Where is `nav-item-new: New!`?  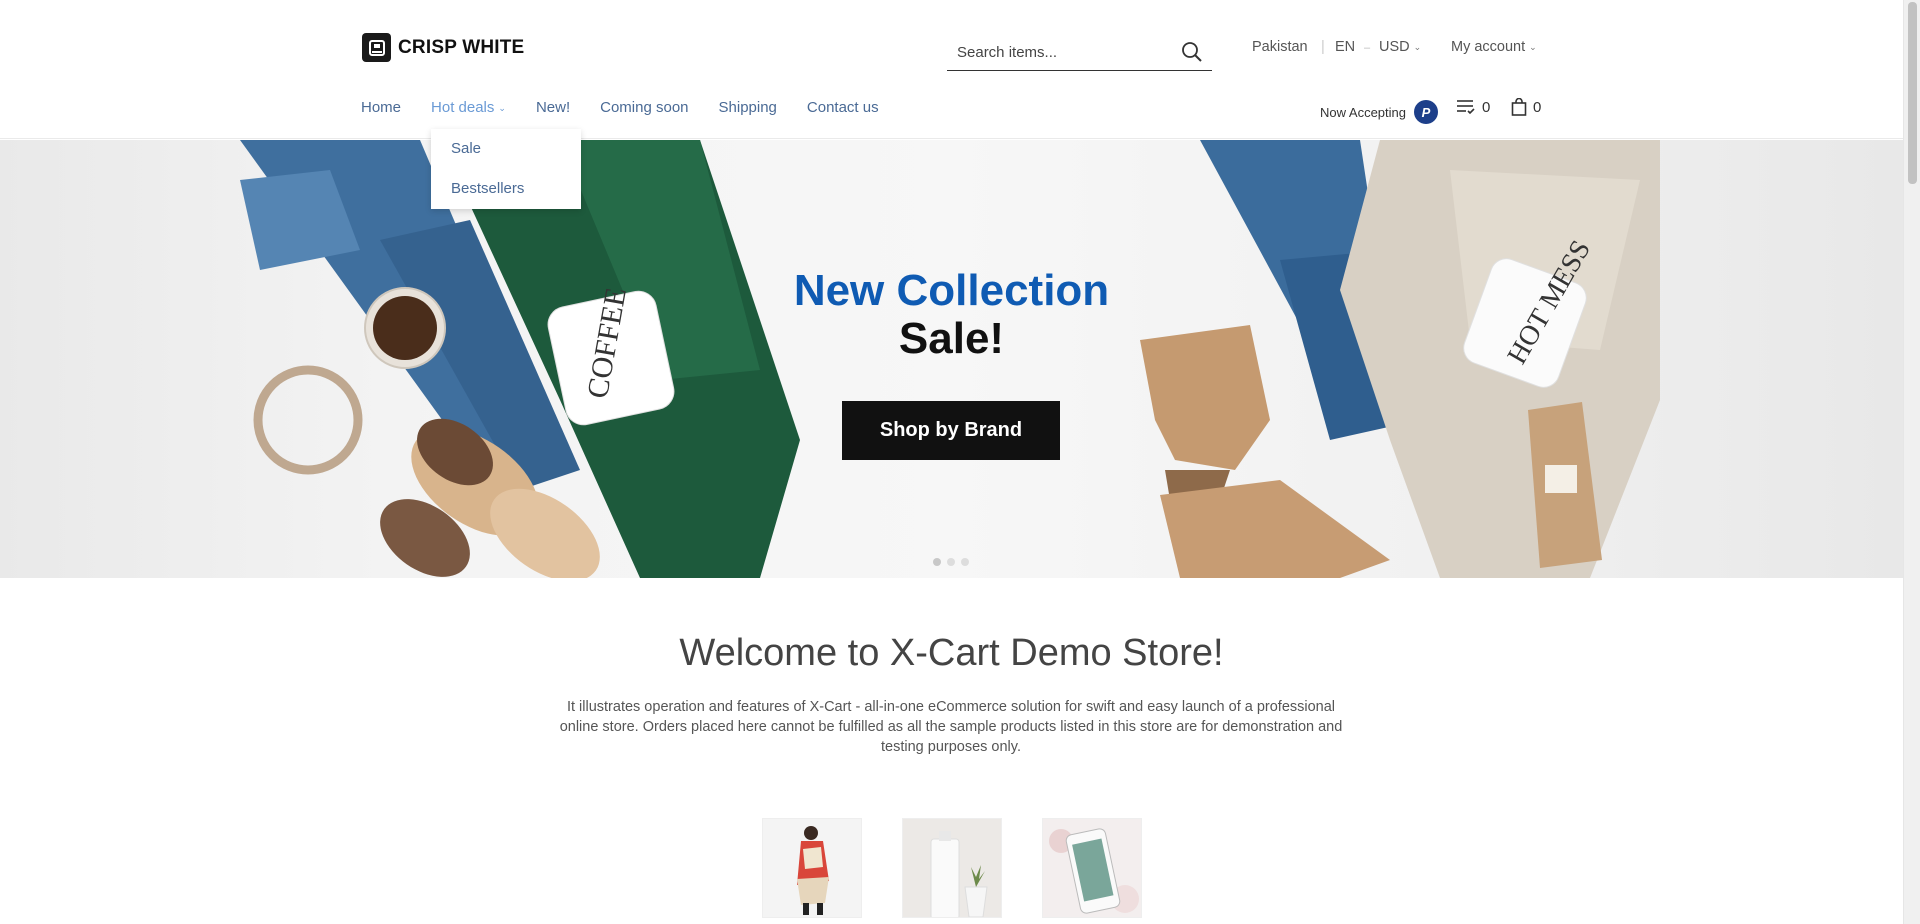
nav-item-new: New! is located at coordinates (553, 107).